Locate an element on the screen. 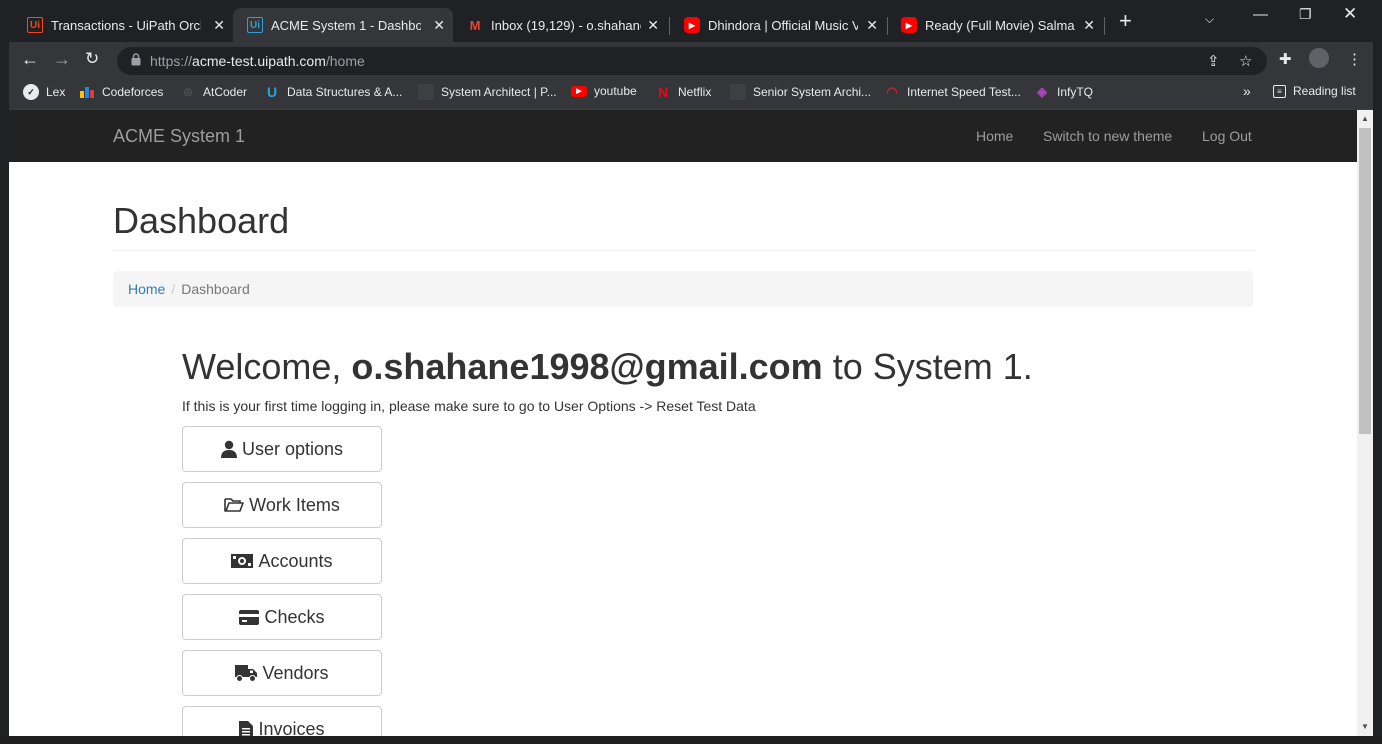  user-icon is located at coordinates (228, 449).